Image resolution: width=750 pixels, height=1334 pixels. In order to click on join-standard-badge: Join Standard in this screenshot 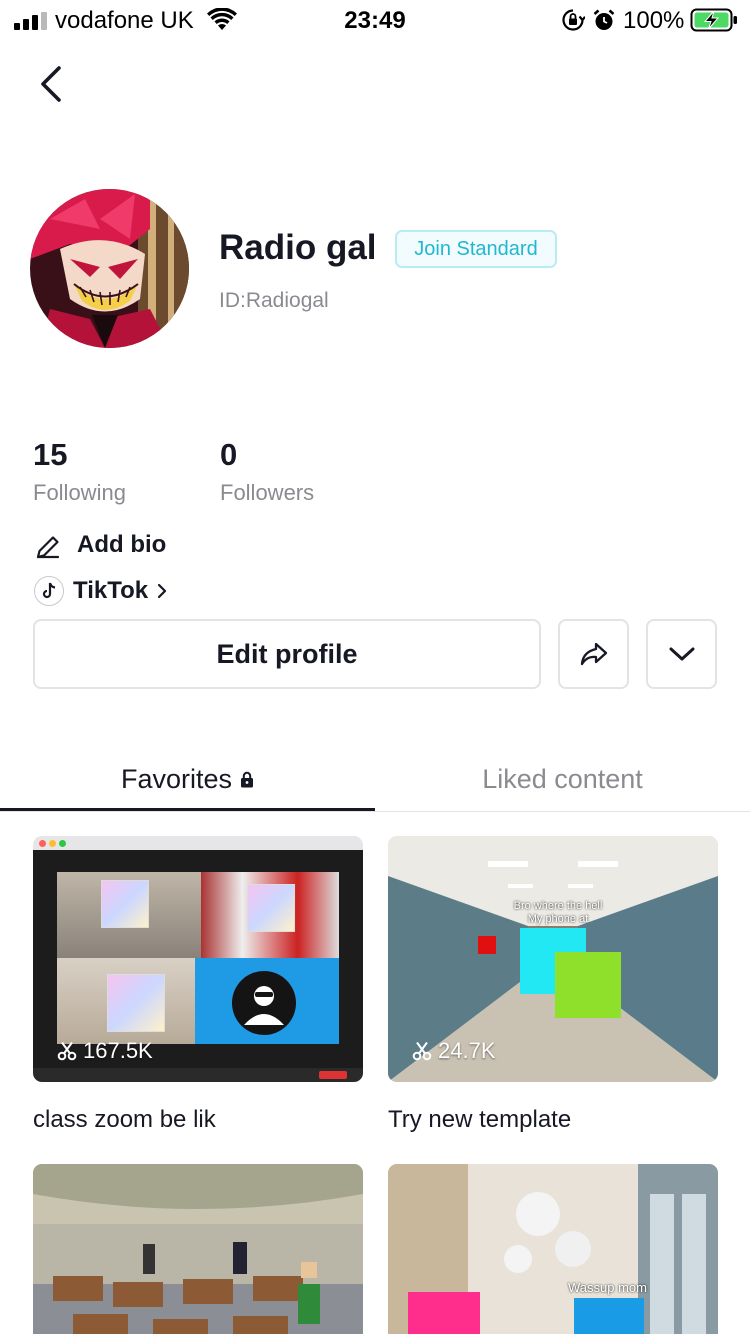, I will do `click(476, 249)`.